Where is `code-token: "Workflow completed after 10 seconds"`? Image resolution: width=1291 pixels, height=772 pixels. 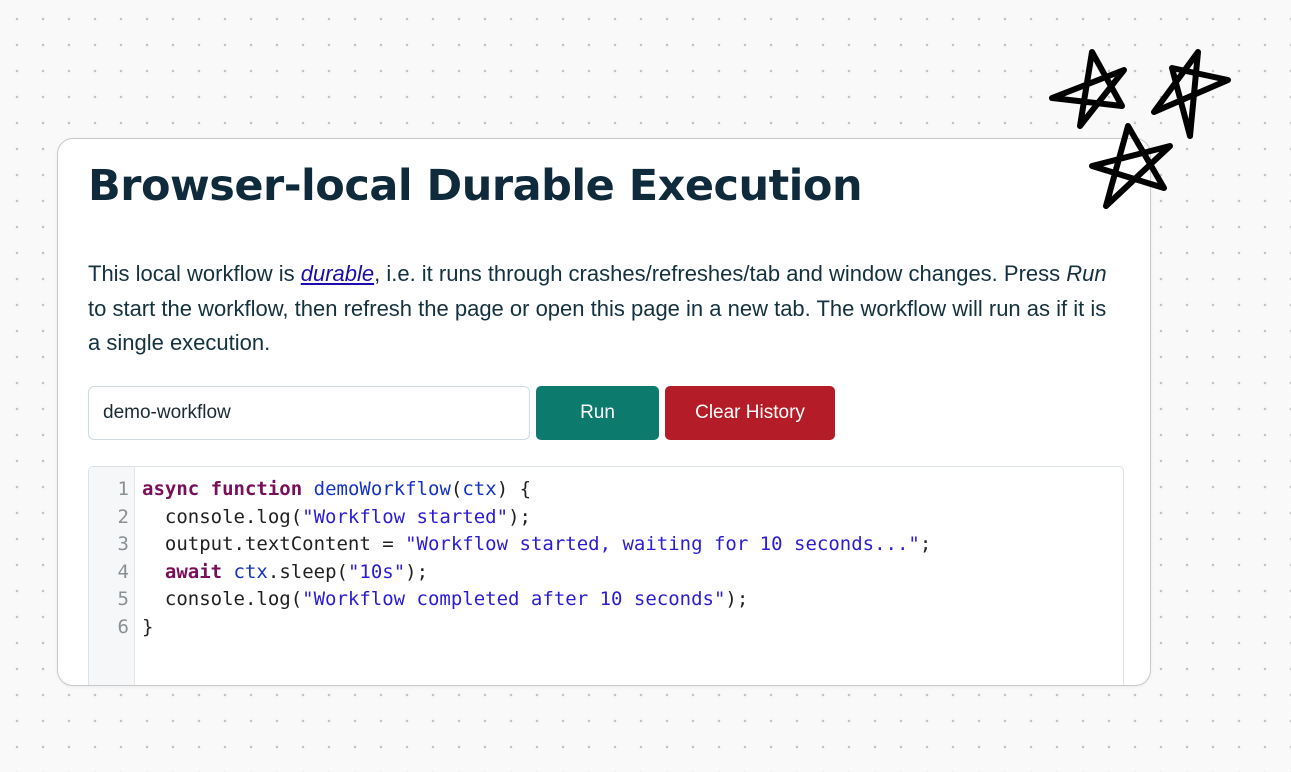 code-token: "Workflow completed after 10 seconds" is located at coordinates (514, 599).